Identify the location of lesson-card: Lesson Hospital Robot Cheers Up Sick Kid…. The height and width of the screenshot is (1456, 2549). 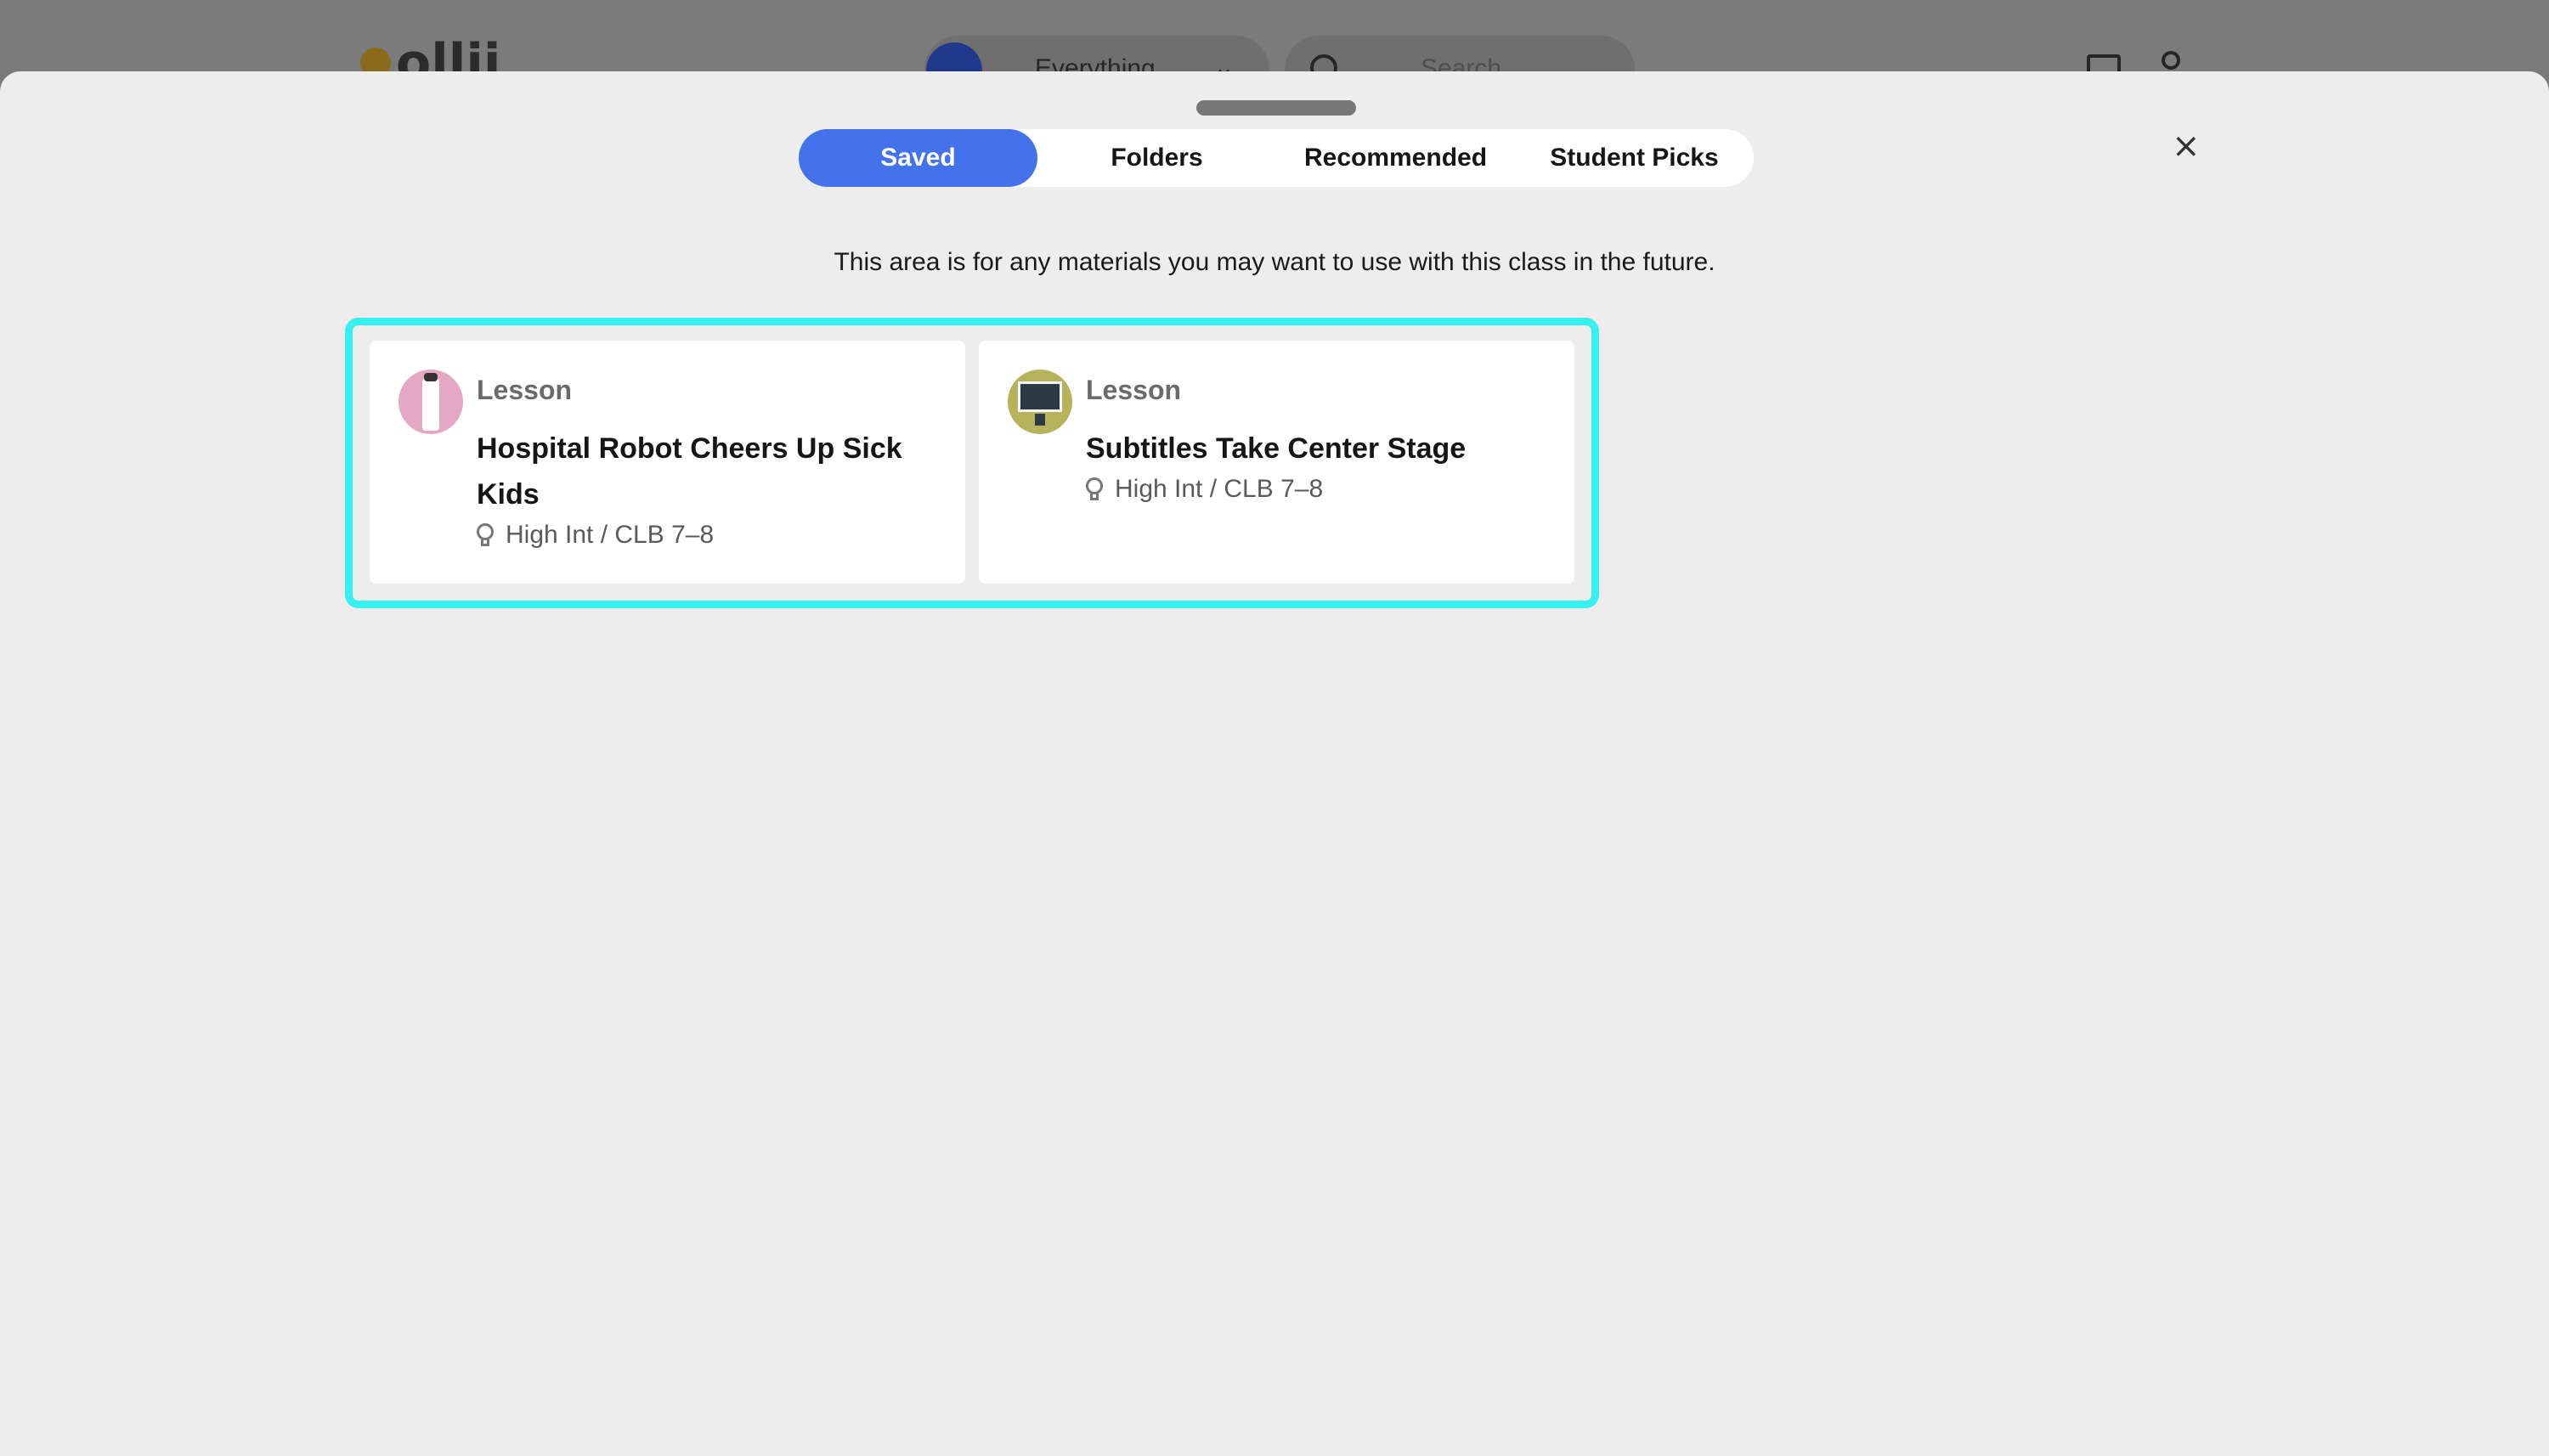
(667, 462).